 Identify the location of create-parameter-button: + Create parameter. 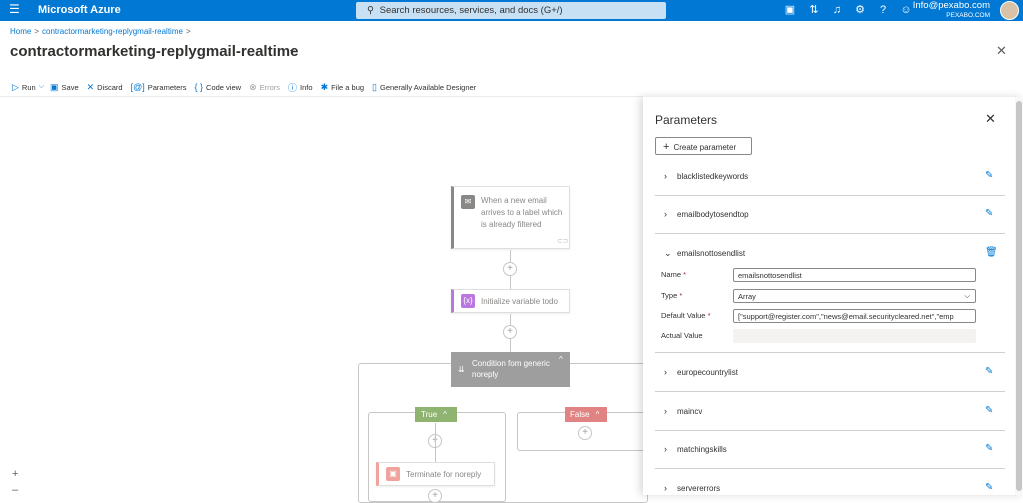
(703, 146).